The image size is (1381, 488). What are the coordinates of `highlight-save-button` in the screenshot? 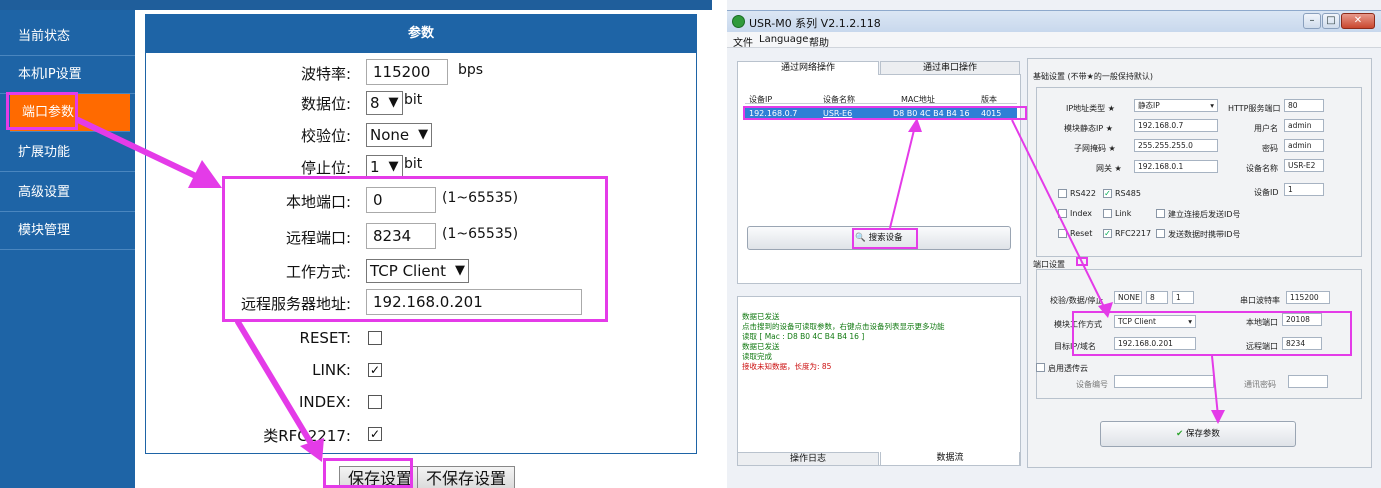 It's located at (368, 473).